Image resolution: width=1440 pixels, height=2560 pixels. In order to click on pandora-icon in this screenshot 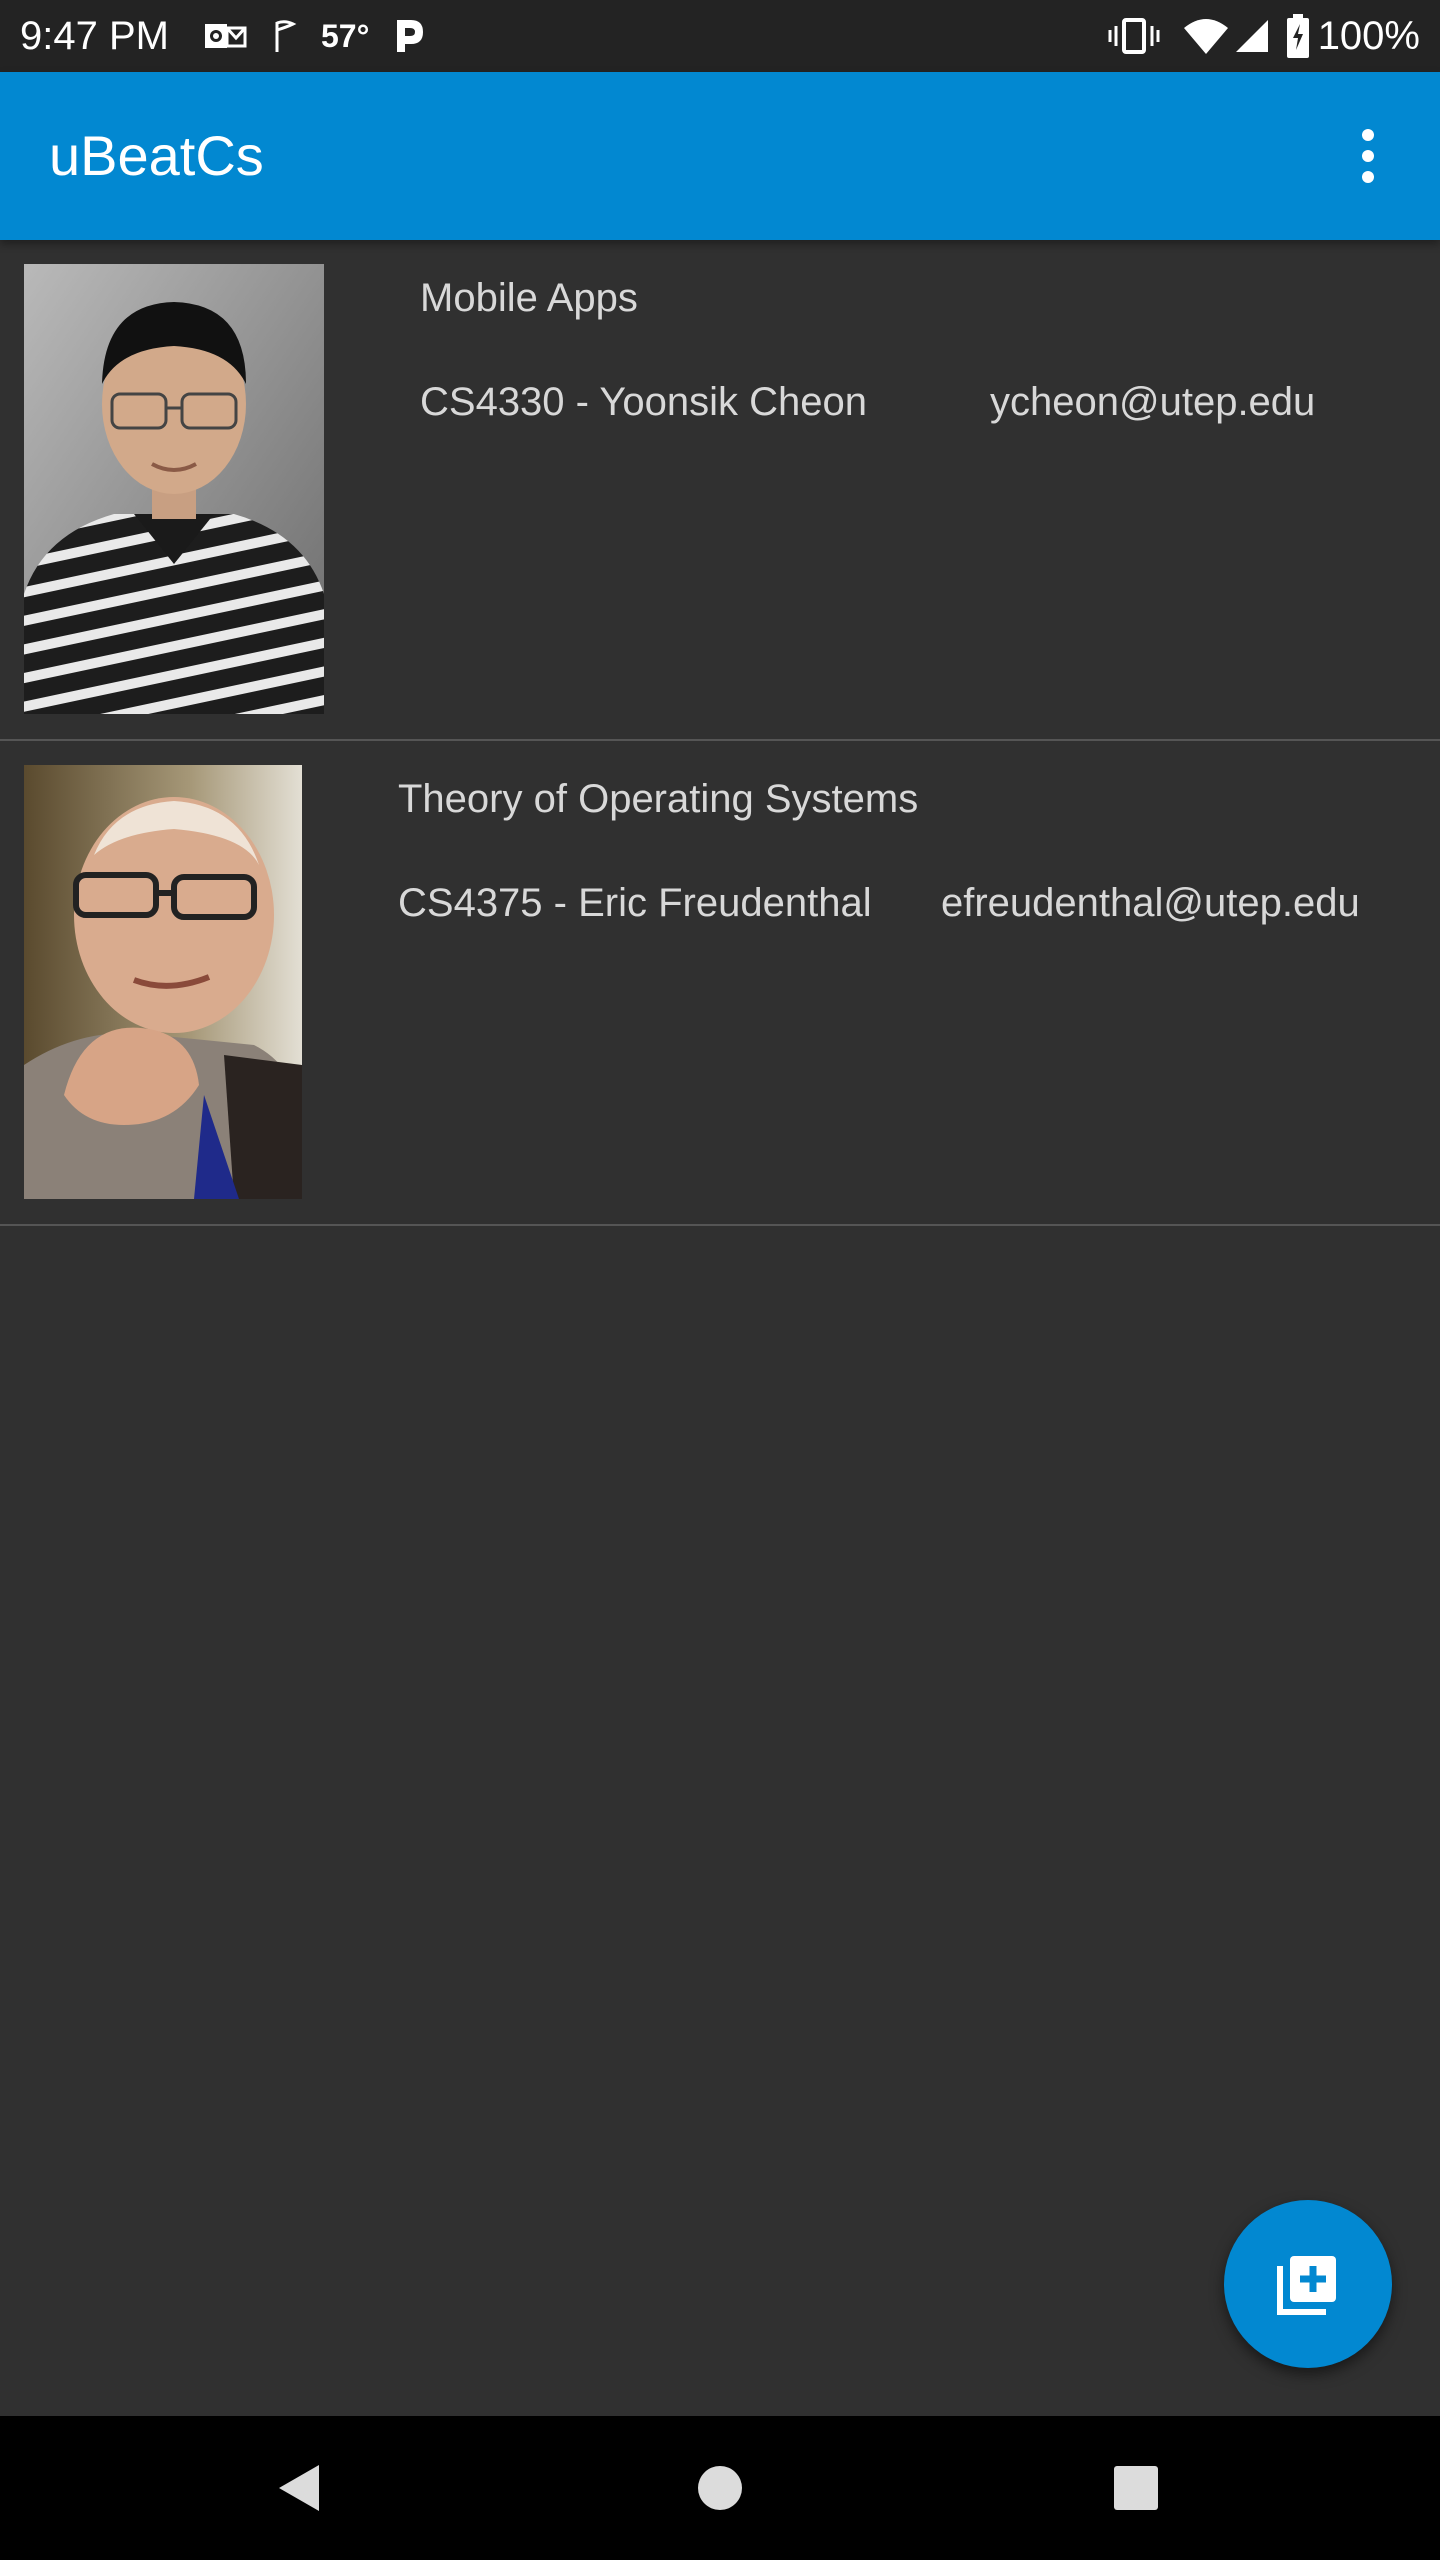, I will do `click(409, 36)`.